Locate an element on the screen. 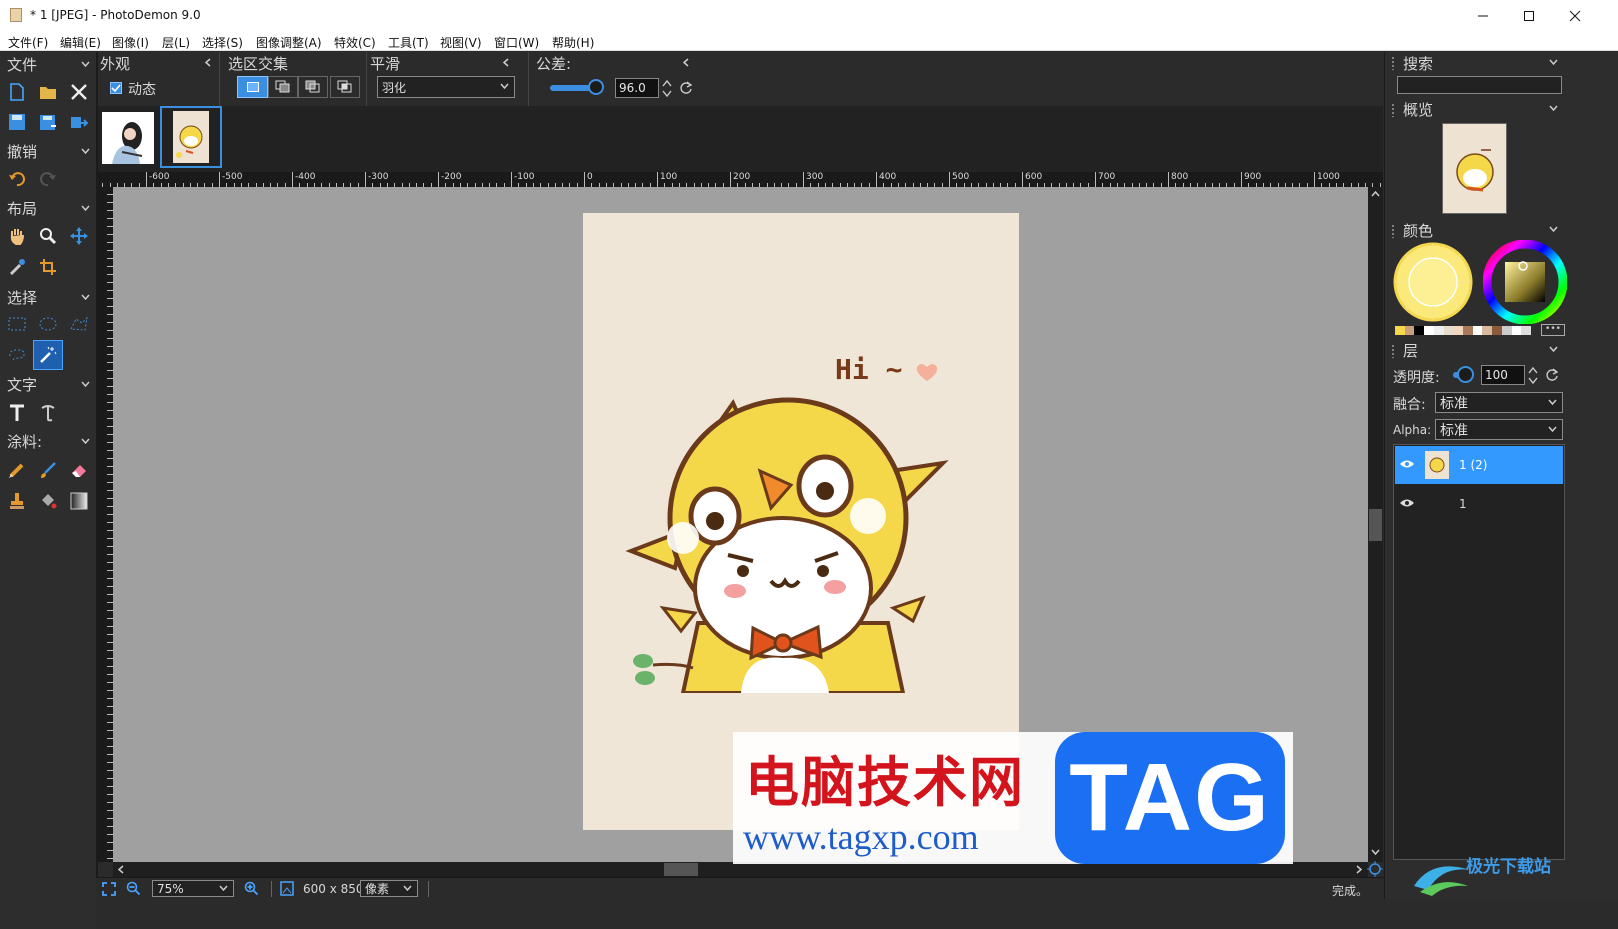 The width and height of the screenshot is (1618, 929). recent-colors-strip is located at coordinates (1463, 330).